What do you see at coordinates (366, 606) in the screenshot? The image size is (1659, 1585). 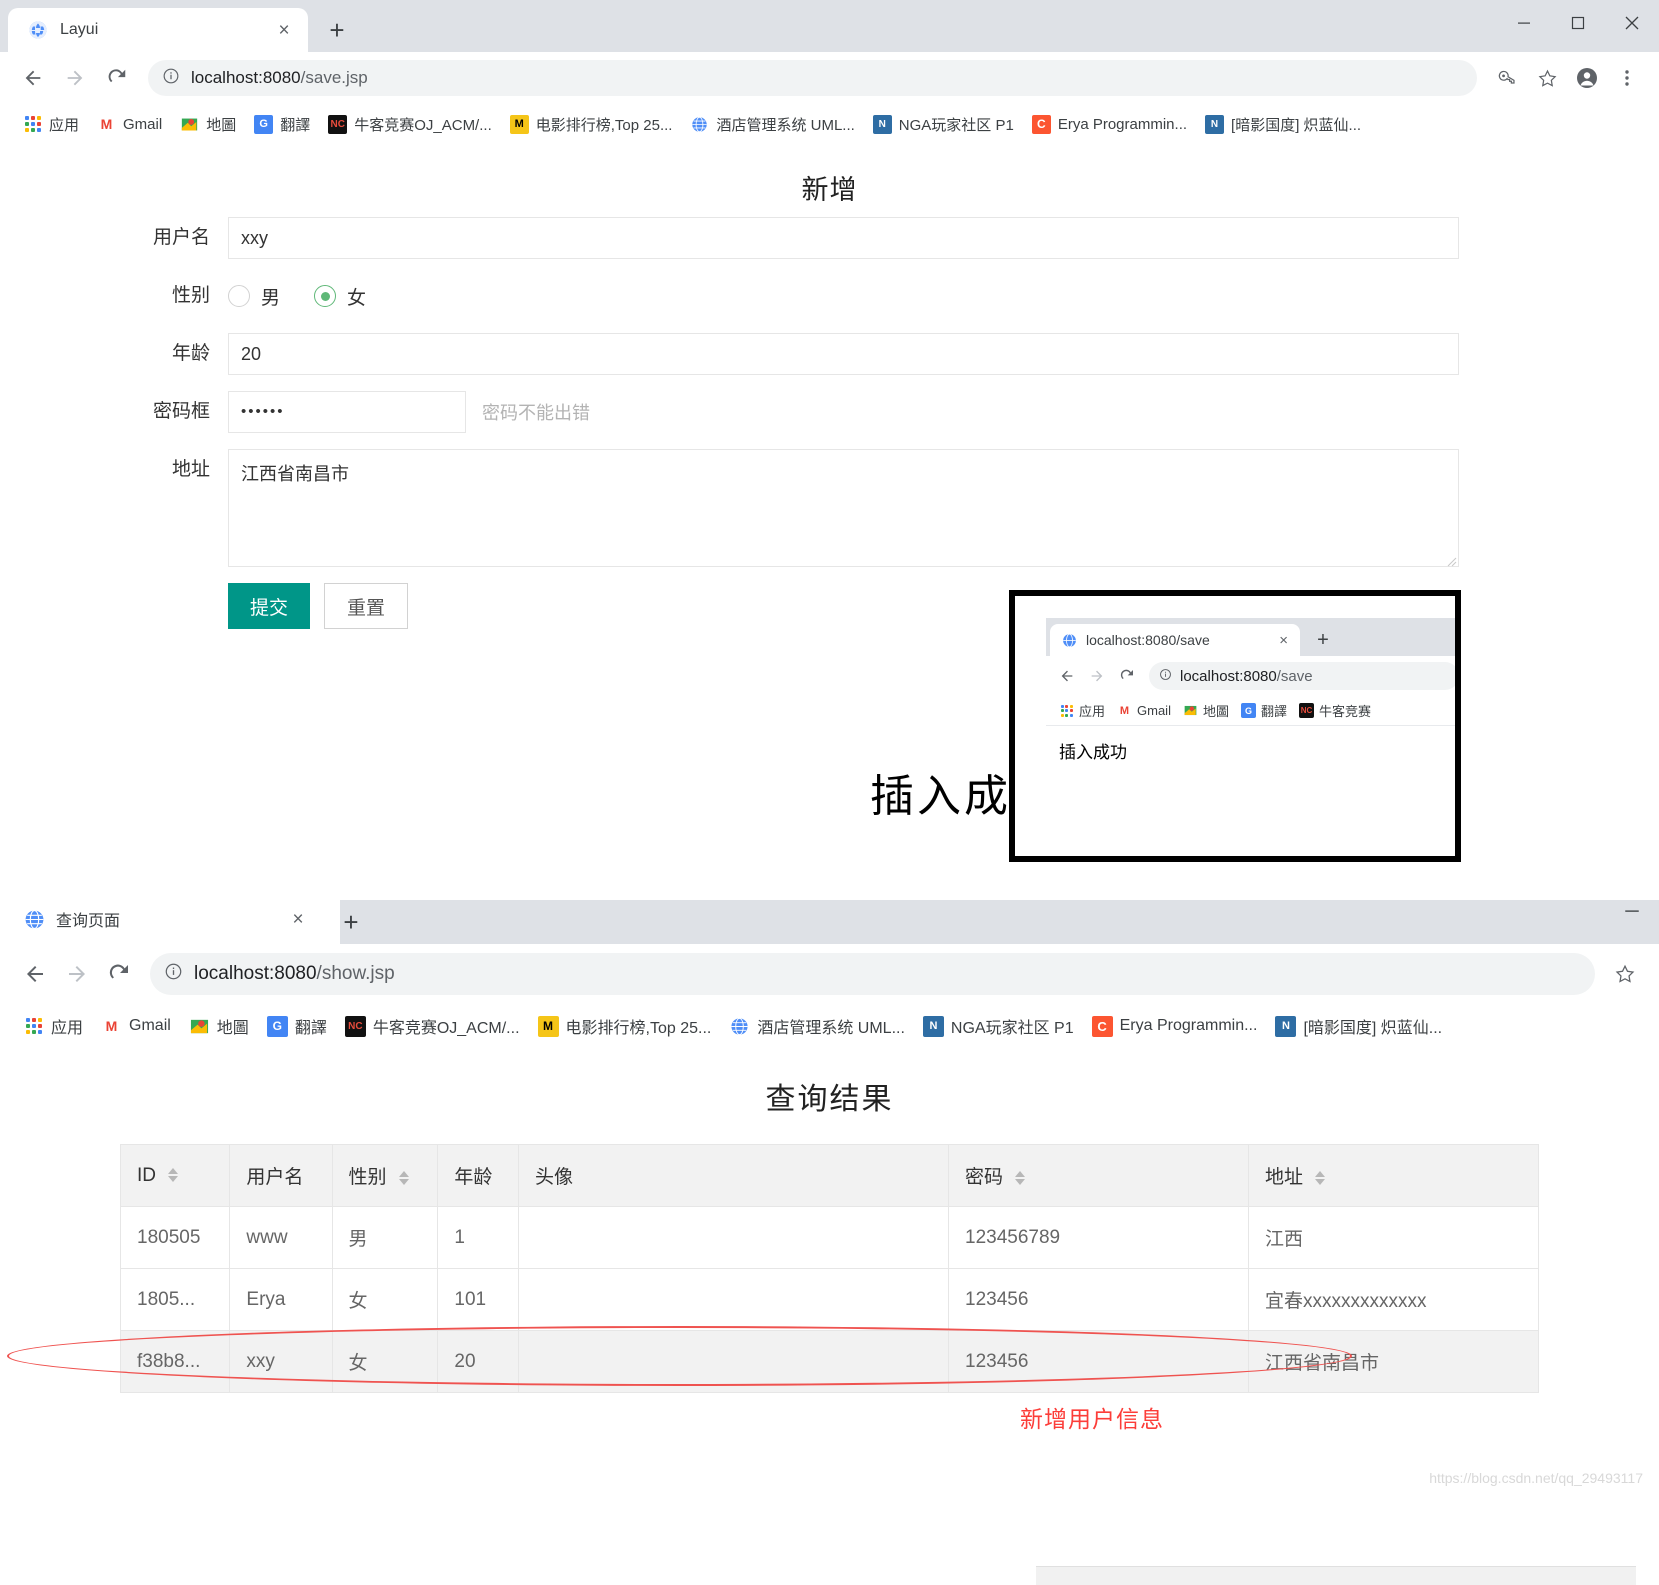 I see `reset-button: 重置` at bounding box center [366, 606].